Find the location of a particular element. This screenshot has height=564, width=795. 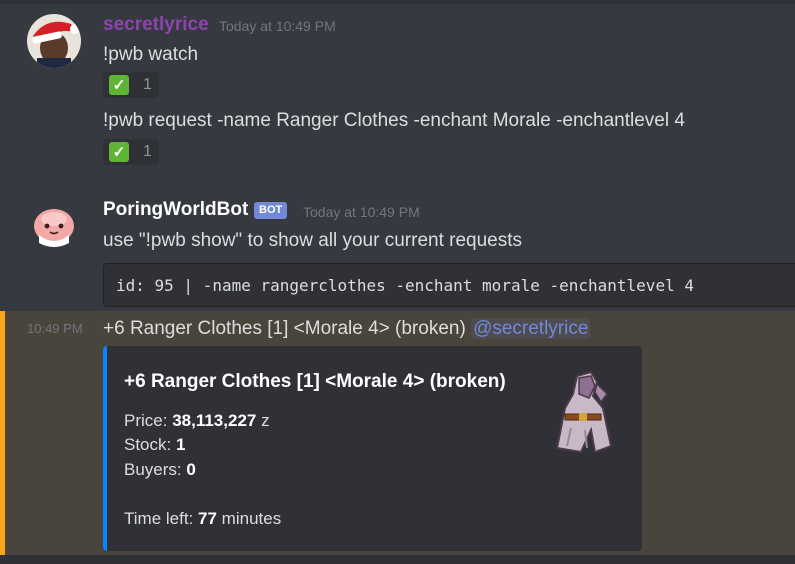

price-field: Price: 38,113,227 z is located at coordinates (197, 421).